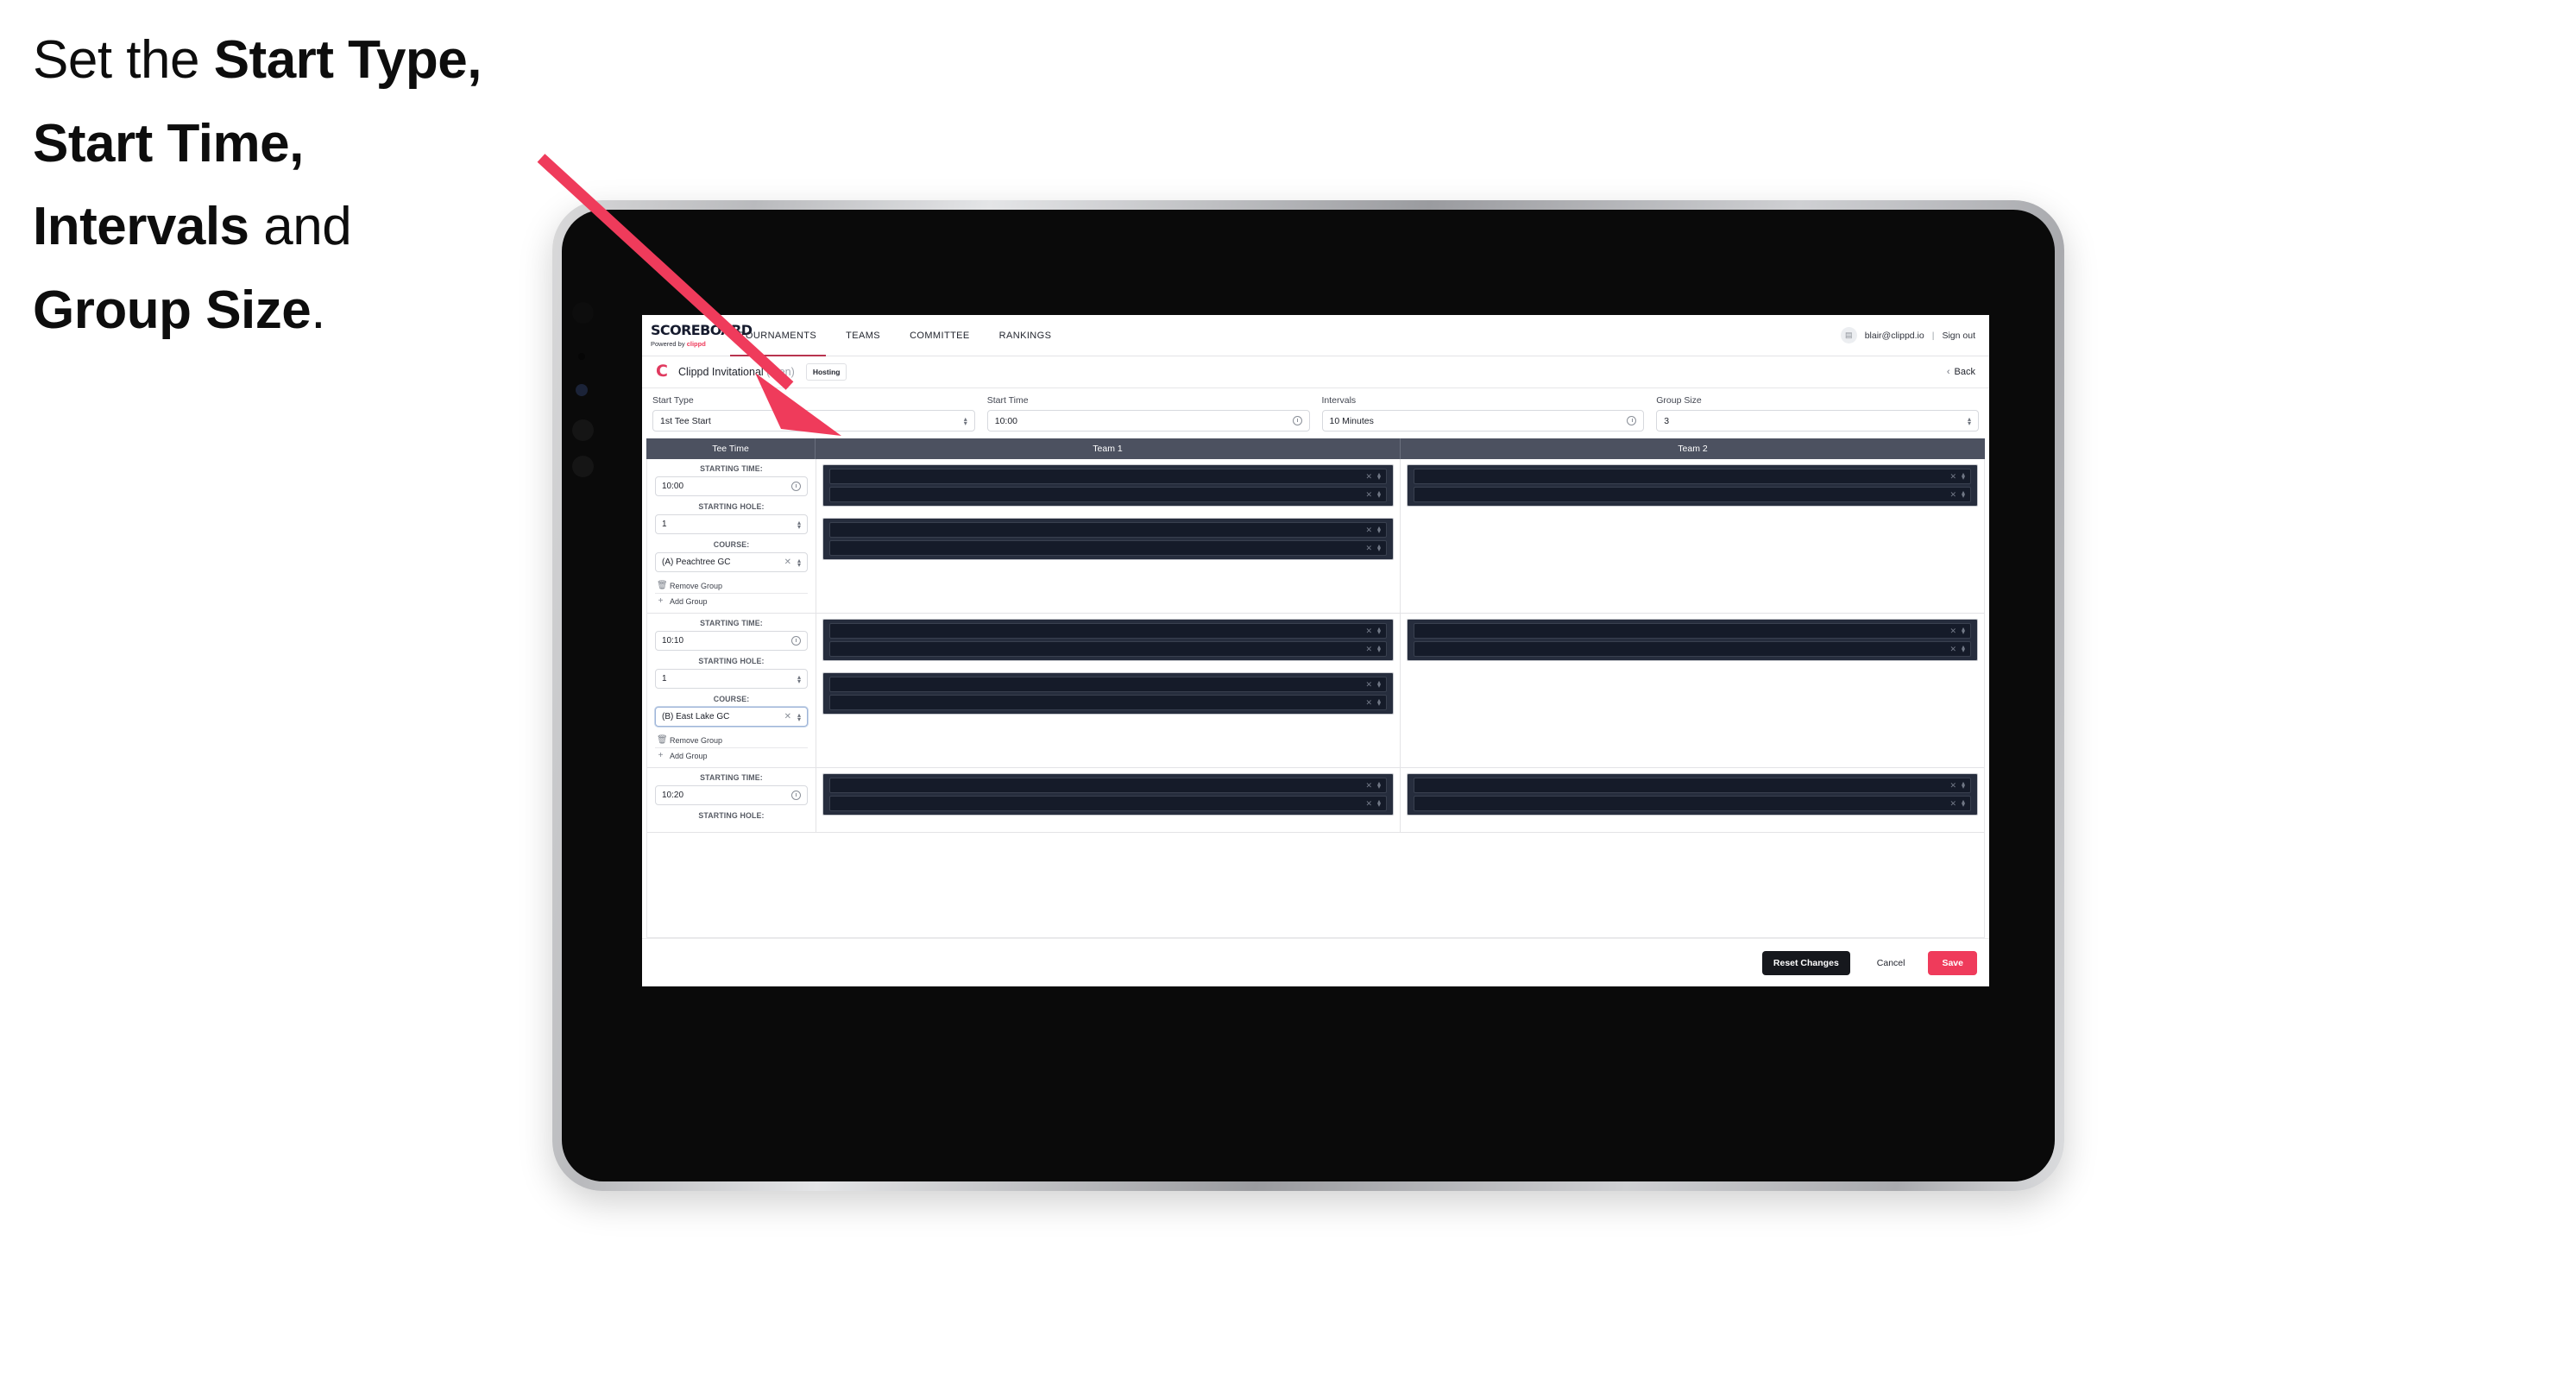 This screenshot has width=2576, height=1386. I want to click on intervals-input: 10 Minutes, so click(1483, 421).